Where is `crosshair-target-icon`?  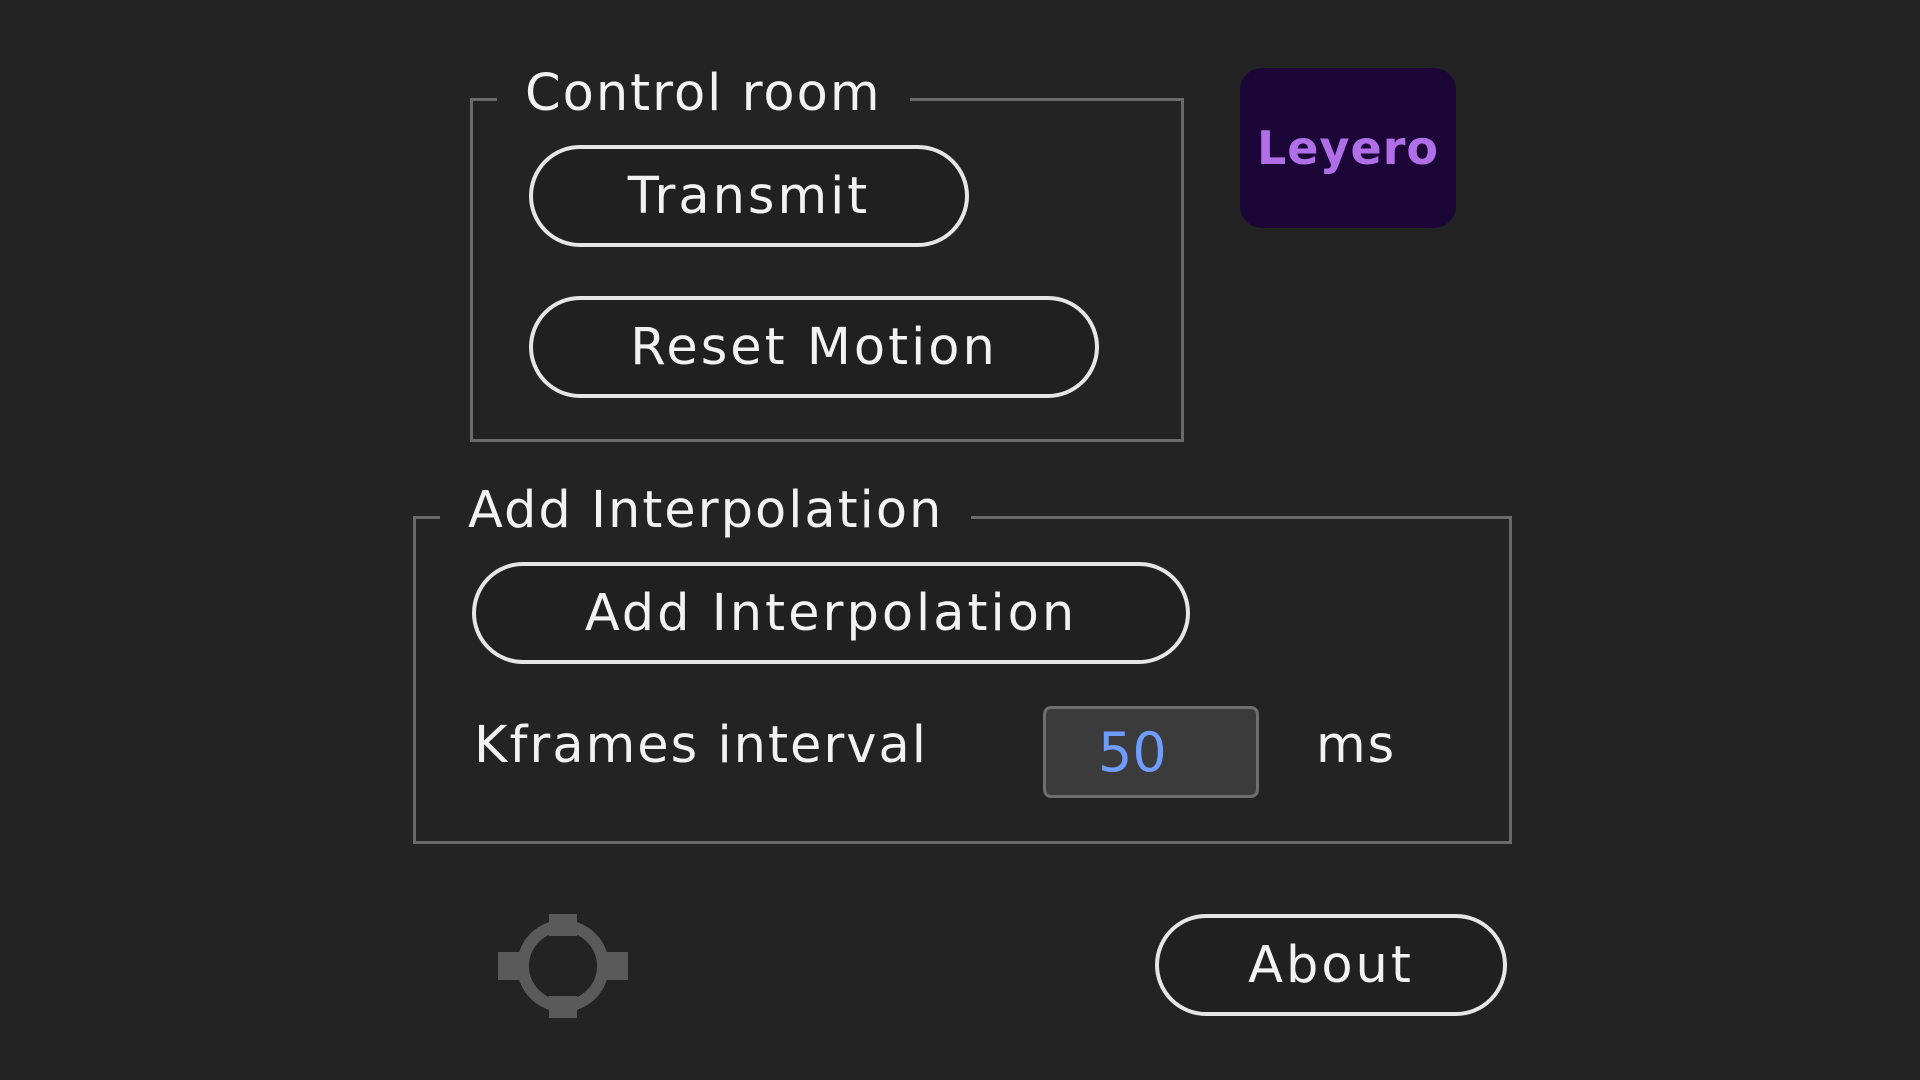 crosshair-target-icon is located at coordinates (563, 966).